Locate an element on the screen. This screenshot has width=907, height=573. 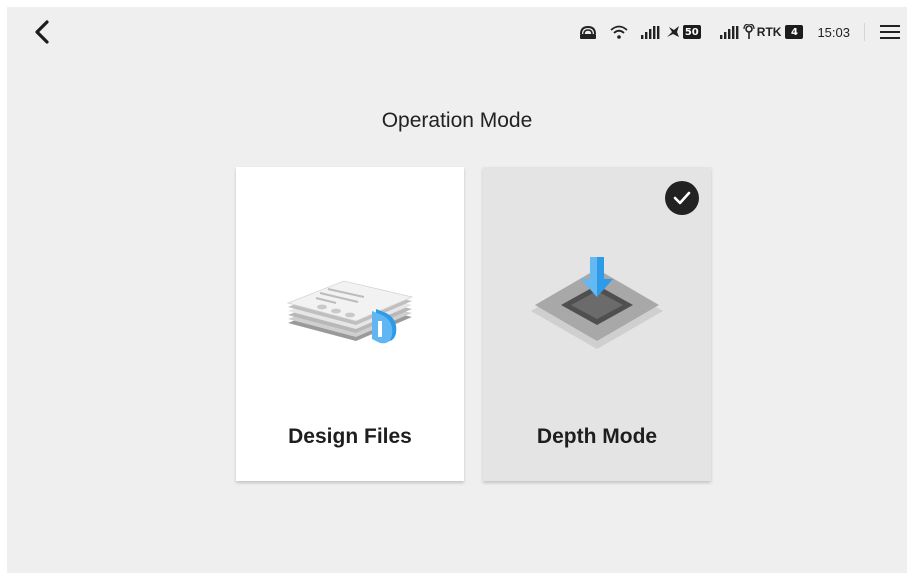
chevron-left-icon is located at coordinates (42, 32).